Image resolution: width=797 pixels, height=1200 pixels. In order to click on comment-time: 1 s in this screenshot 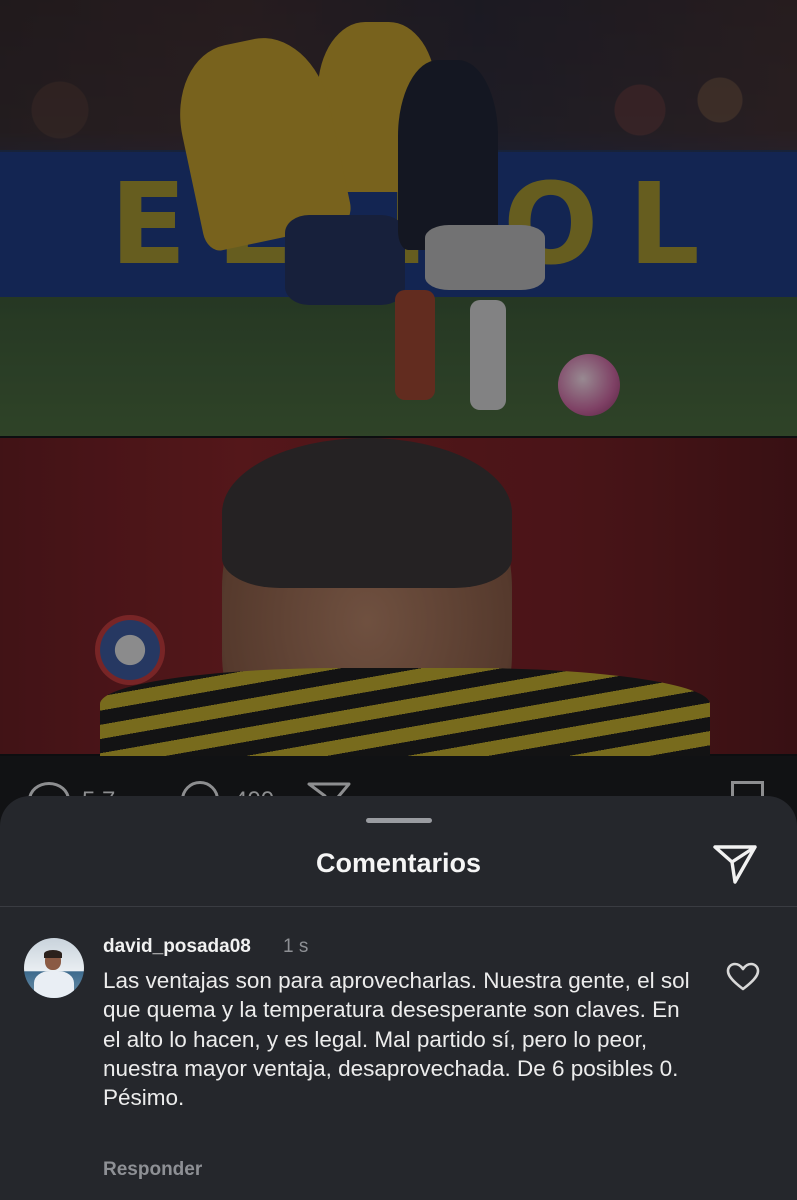, I will do `click(296, 946)`.